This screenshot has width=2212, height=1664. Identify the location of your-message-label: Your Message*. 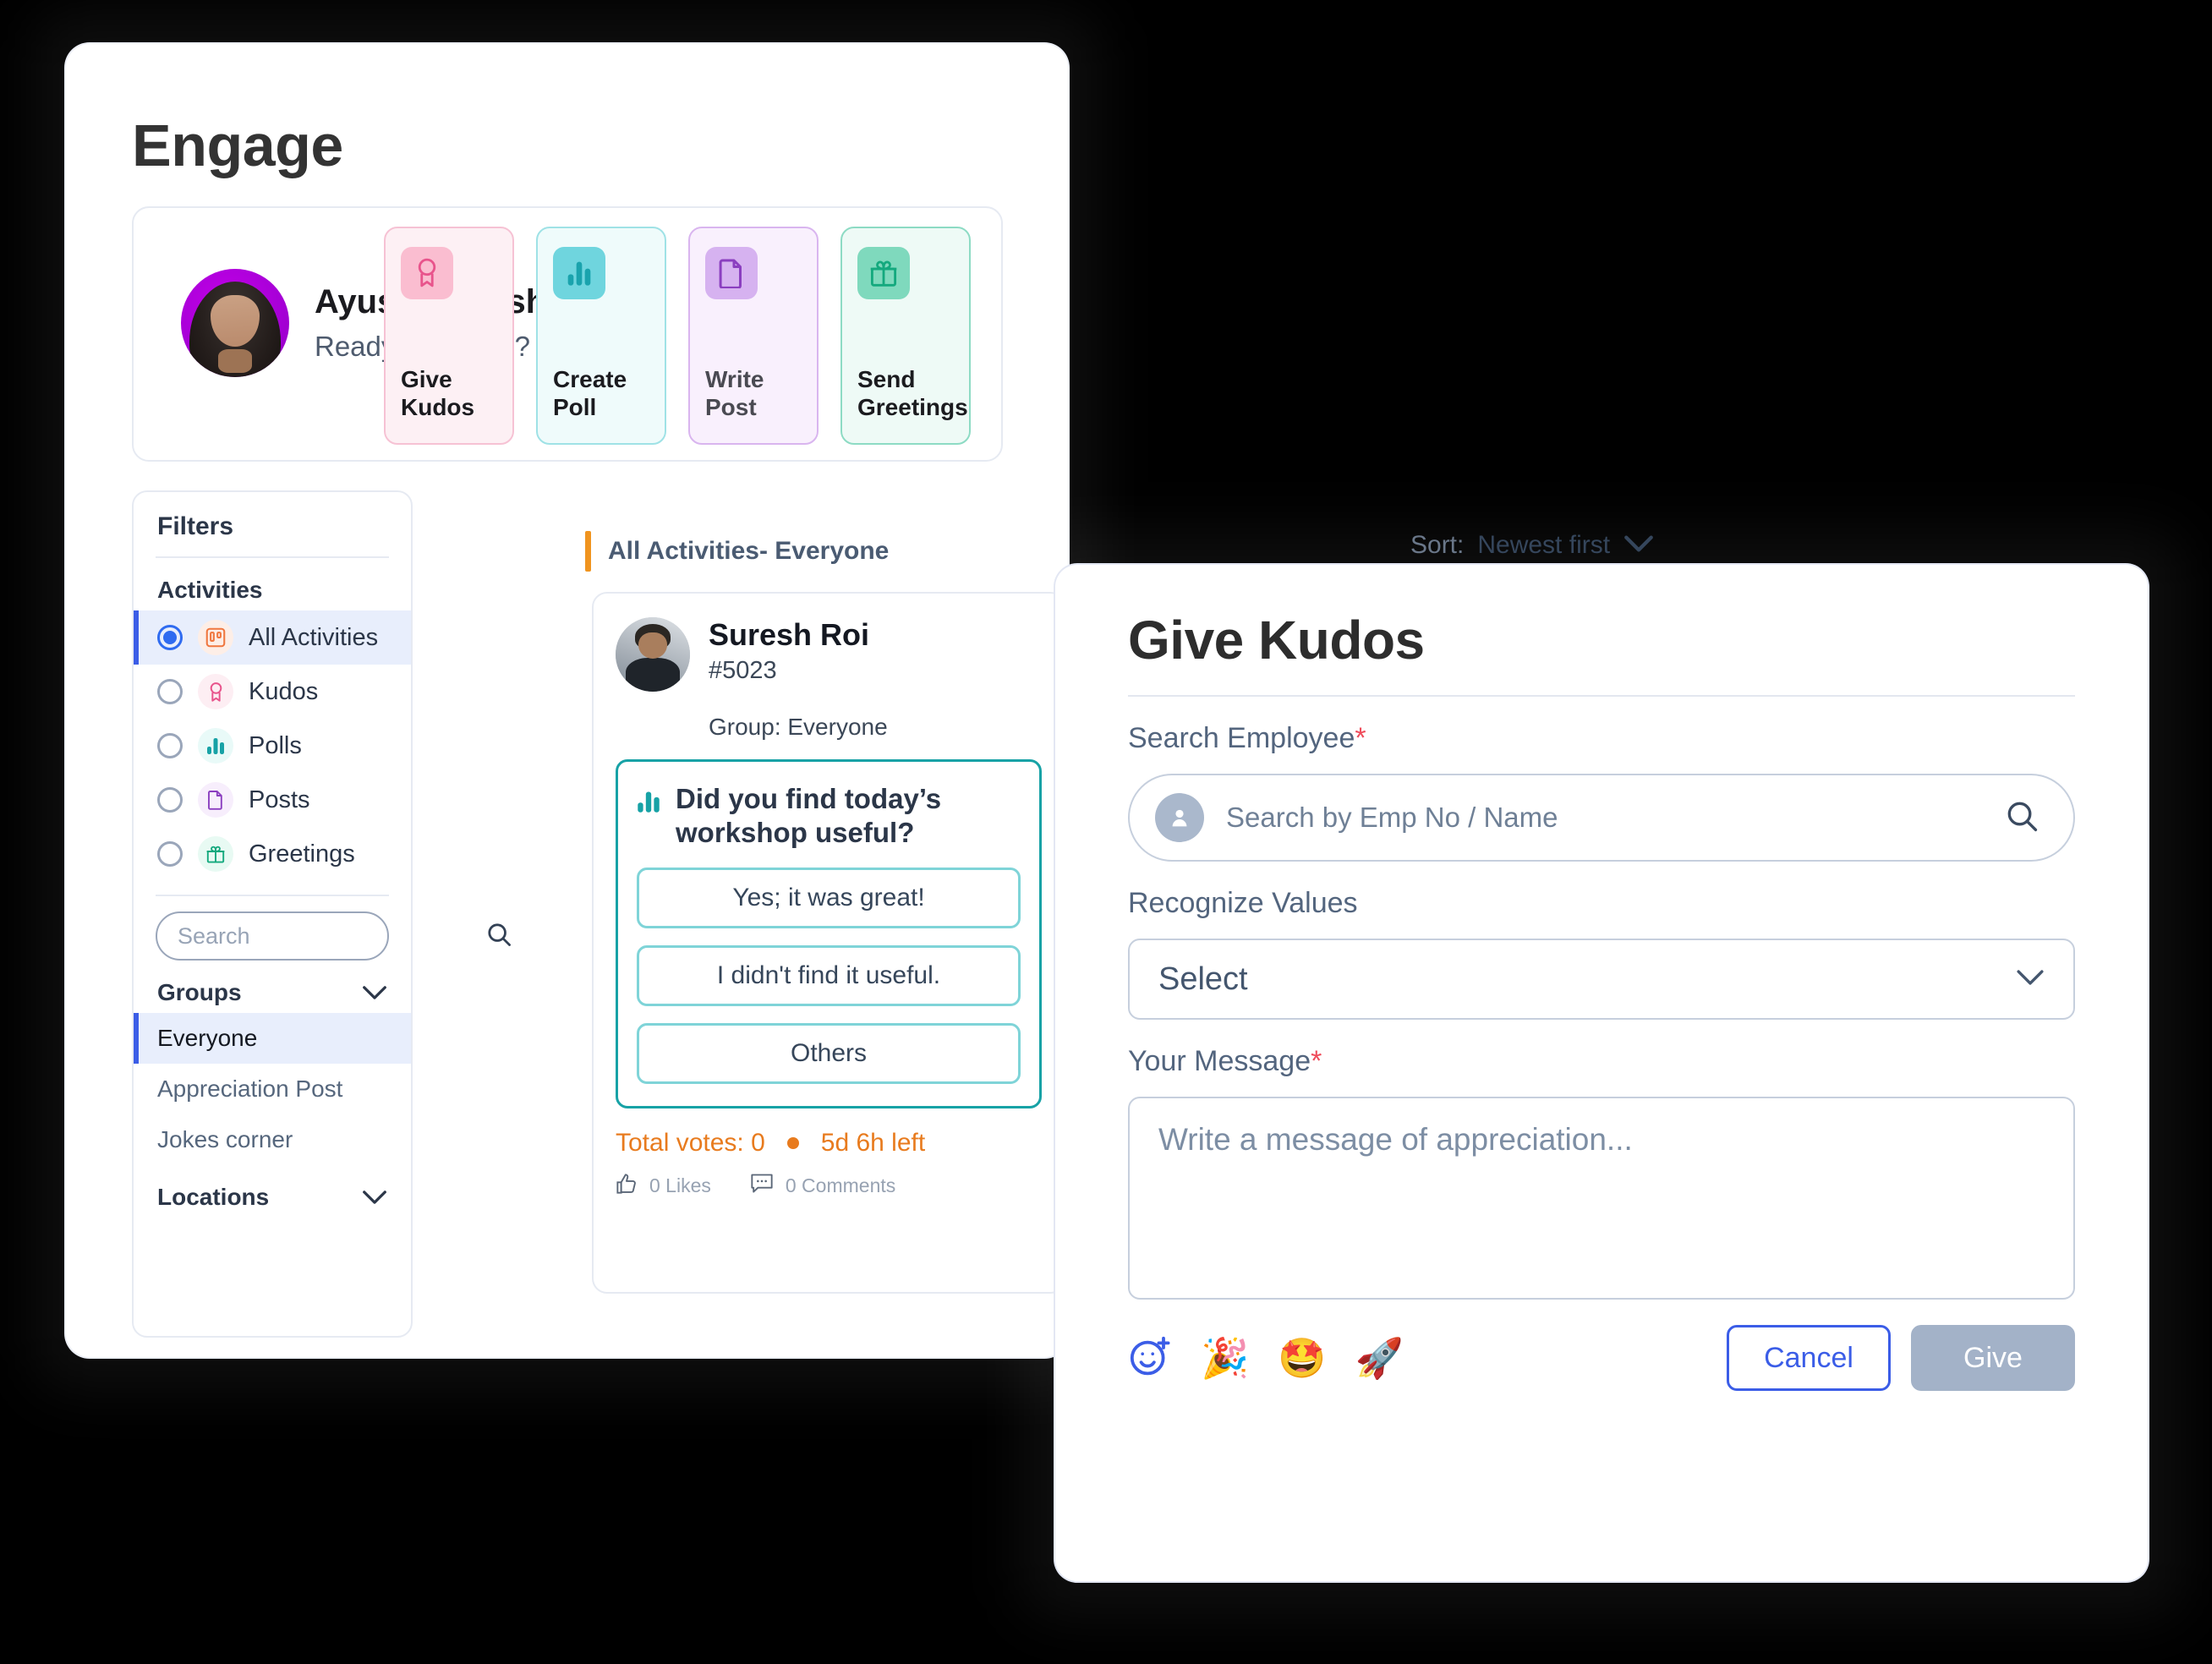
(1601, 1061).